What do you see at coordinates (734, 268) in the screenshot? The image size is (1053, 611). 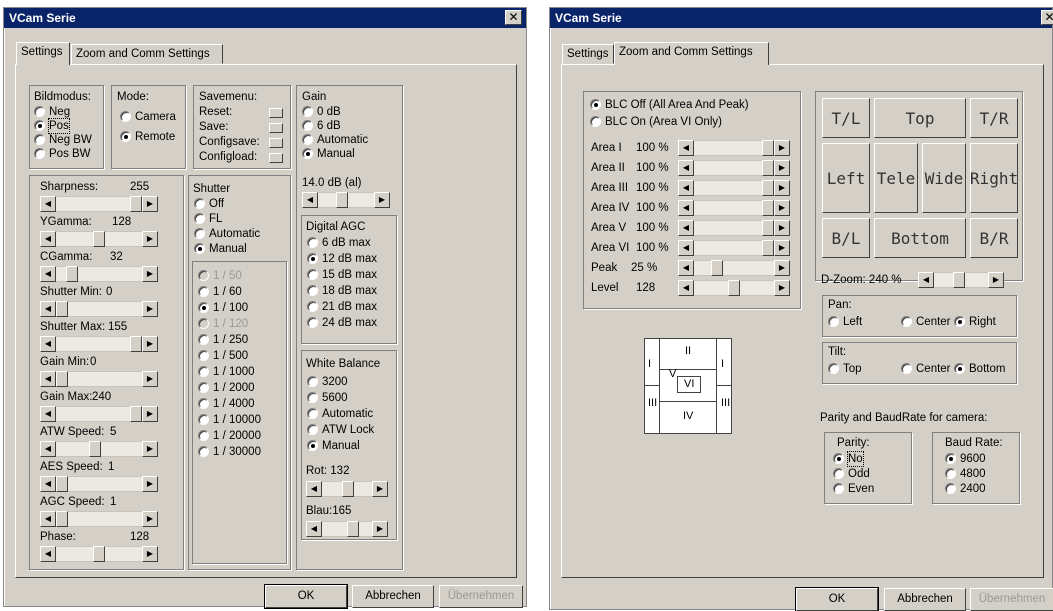 I see `area-slider-6: ◀ ▶` at bounding box center [734, 268].